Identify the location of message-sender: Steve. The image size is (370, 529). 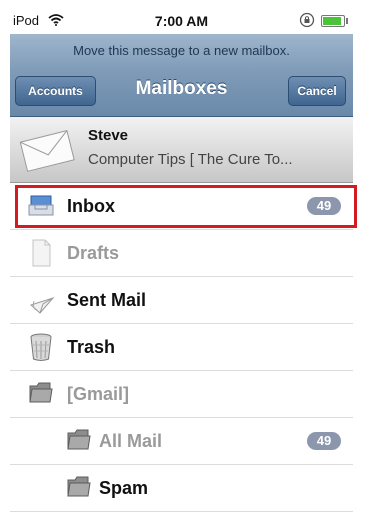
(108, 135).